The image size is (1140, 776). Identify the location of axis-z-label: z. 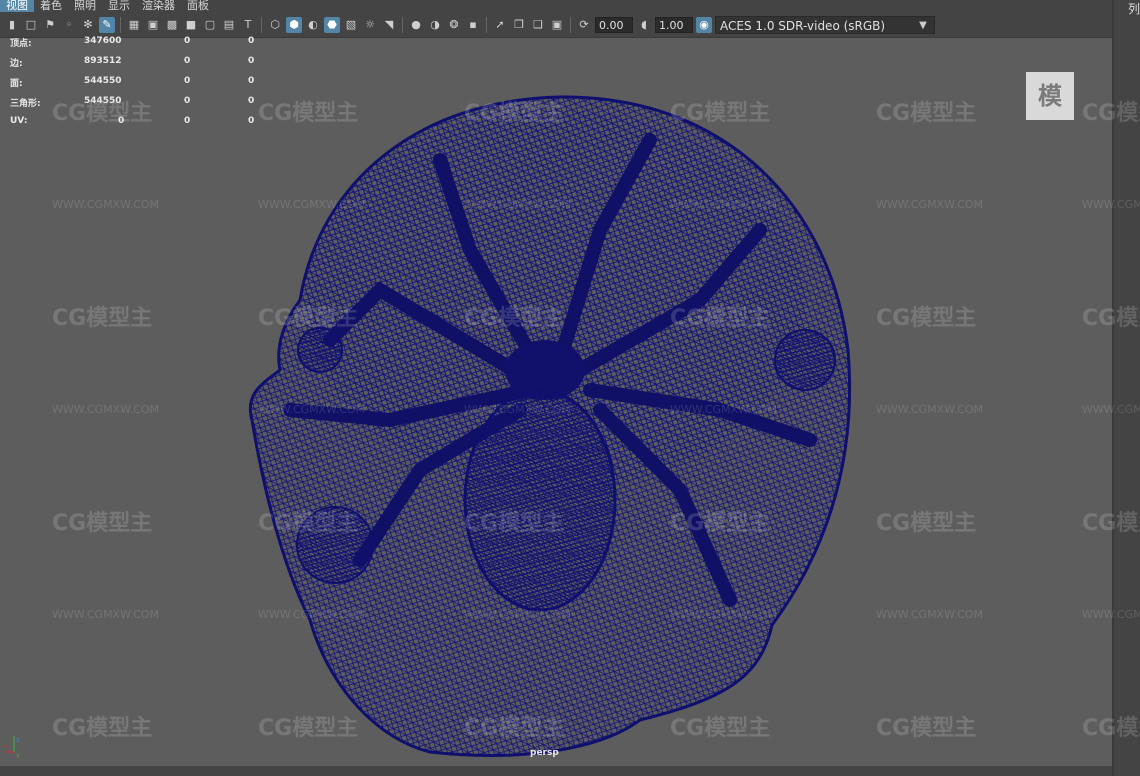
(18, 740).